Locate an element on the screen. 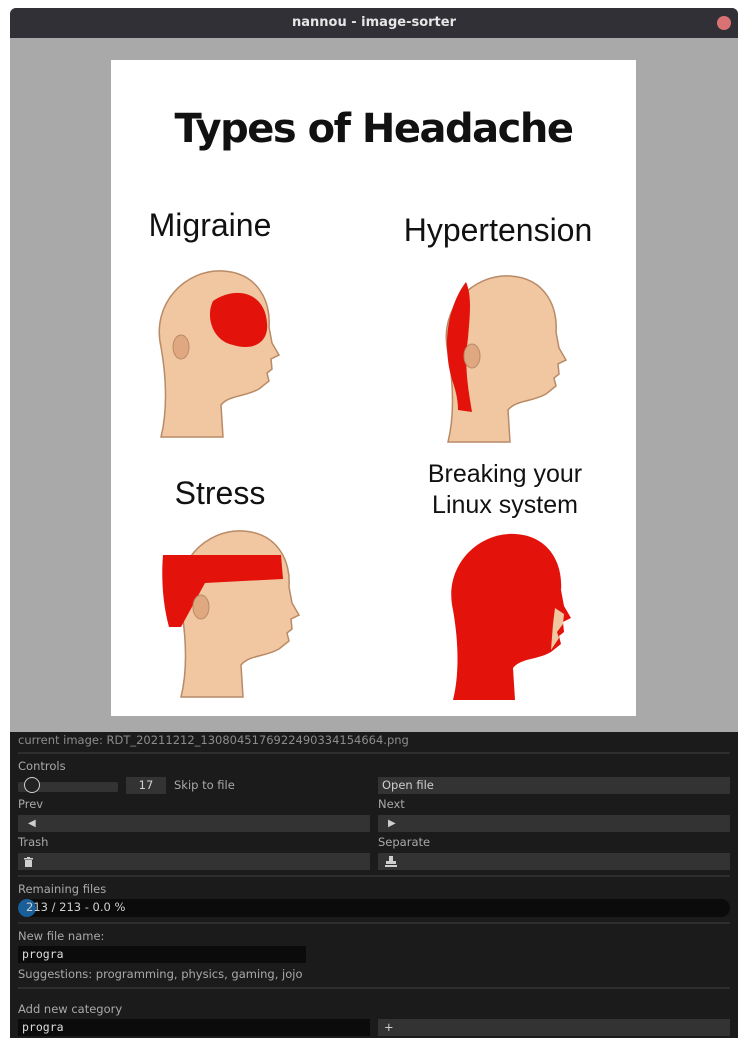 The height and width of the screenshot is (1049, 748). progress-text: 213 / 213 - 0.0 % is located at coordinates (76, 907).